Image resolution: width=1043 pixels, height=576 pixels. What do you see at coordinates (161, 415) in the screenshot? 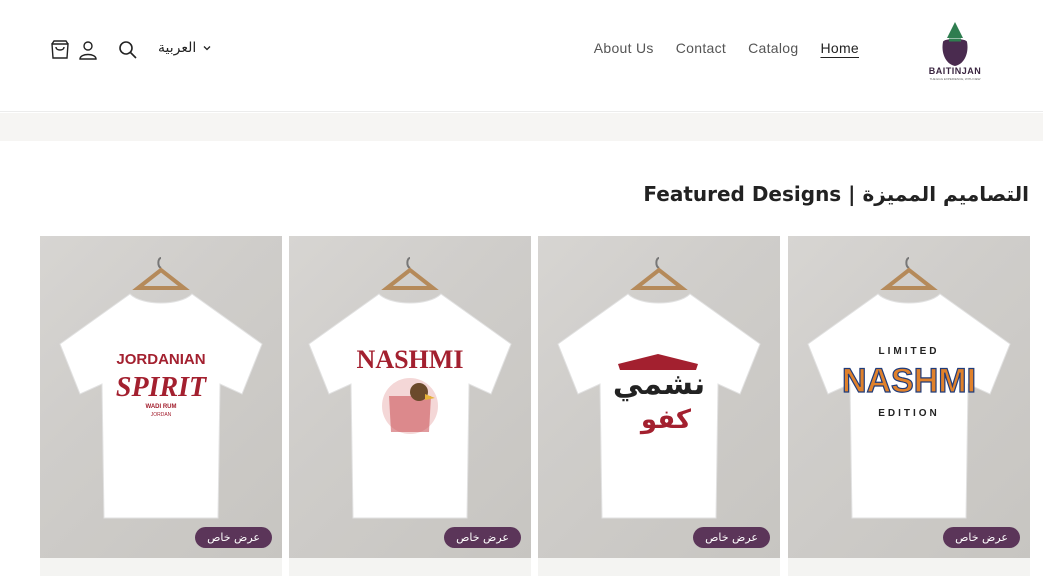
I see `design-text-4: JORDAN` at bounding box center [161, 415].